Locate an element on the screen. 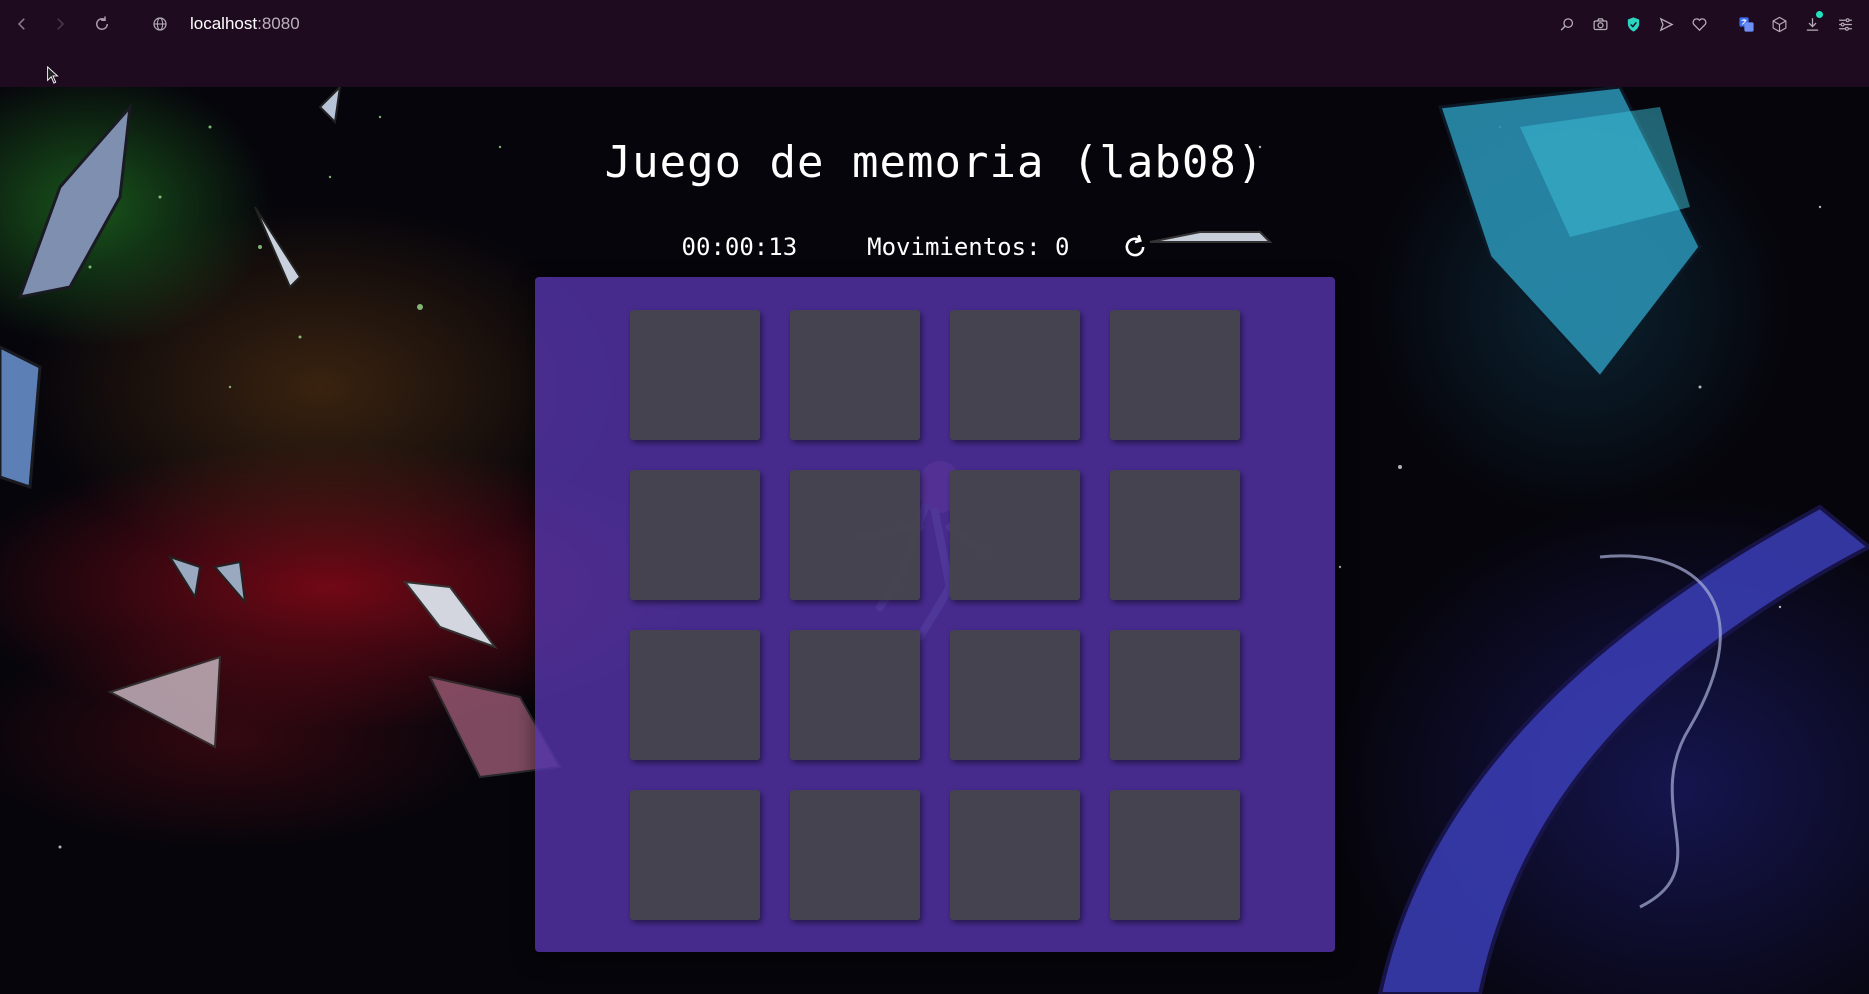 Image resolution: width=1869 pixels, height=994 pixels. moves-value: 0 is located at coordinates (1062, 247).